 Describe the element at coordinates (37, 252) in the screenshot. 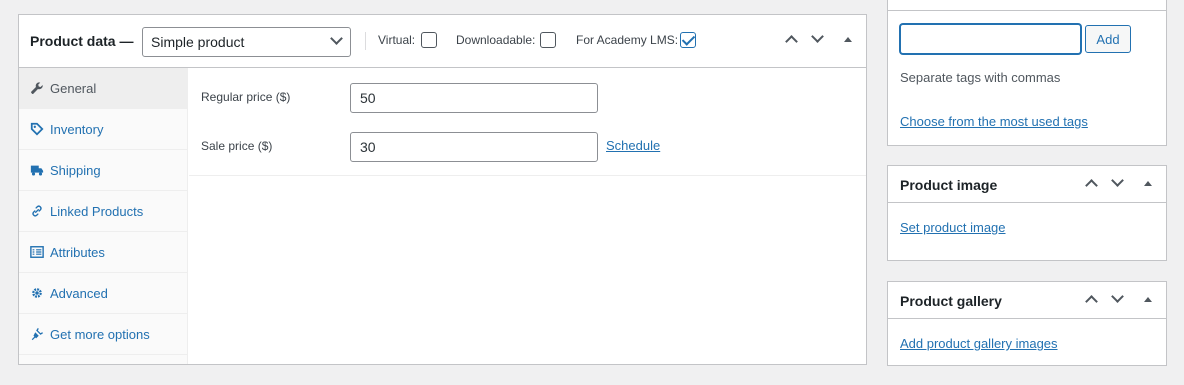

I see `list-icon` at that location.